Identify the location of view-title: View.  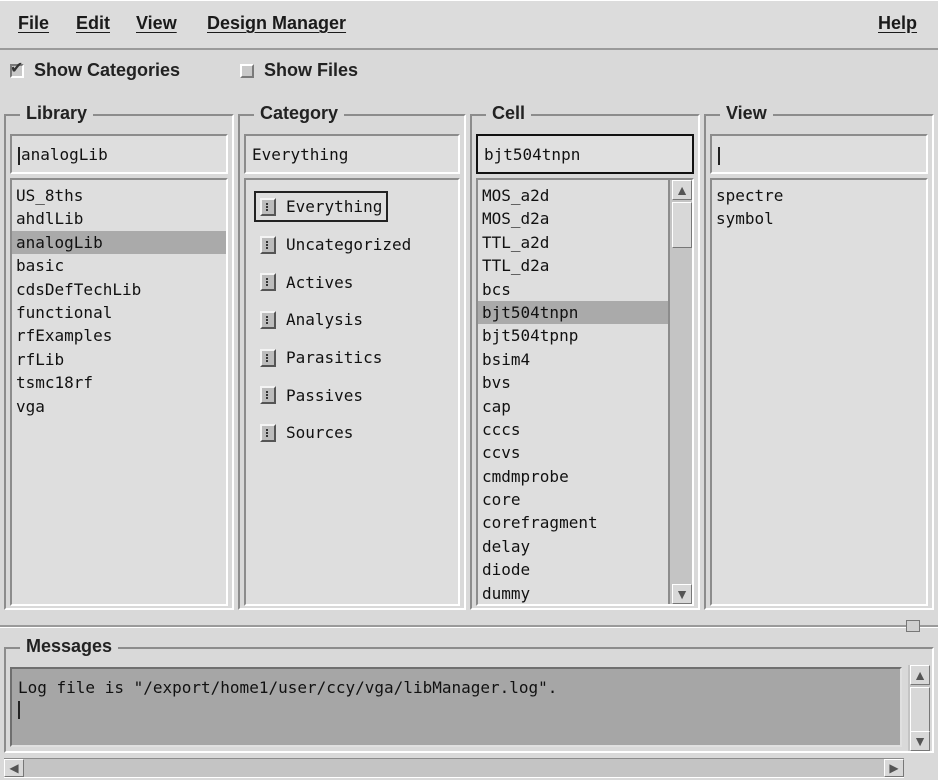
(746, 113).